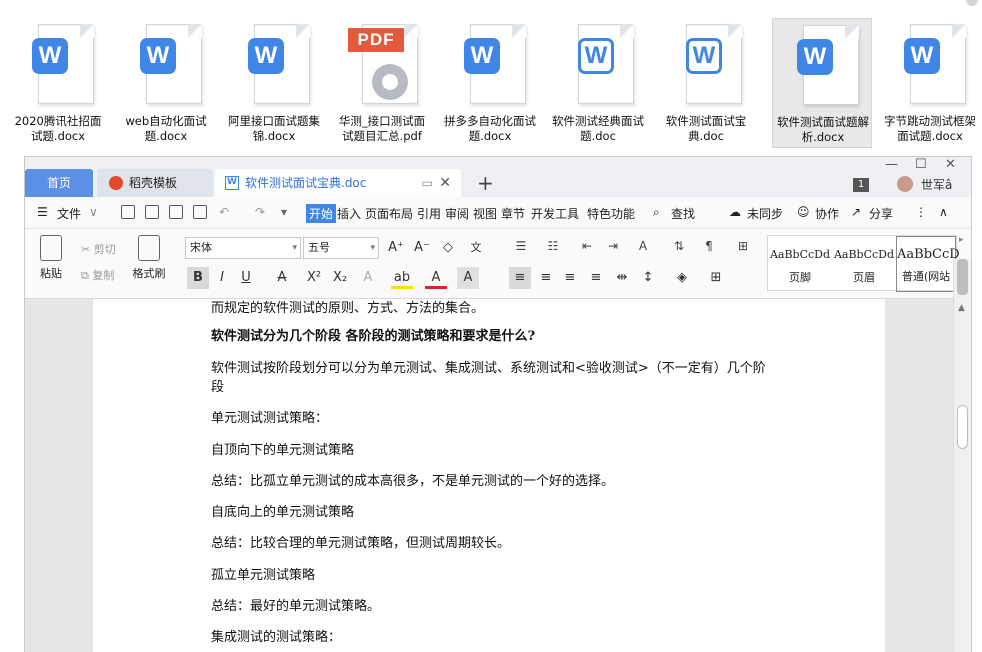 Image resolution: width=982 pixels, height=652 pixels. Describe the element at coordinates (706, 83) in the screenshot. I see `file-item: W 软件测试面试宝典.doc` at that location.